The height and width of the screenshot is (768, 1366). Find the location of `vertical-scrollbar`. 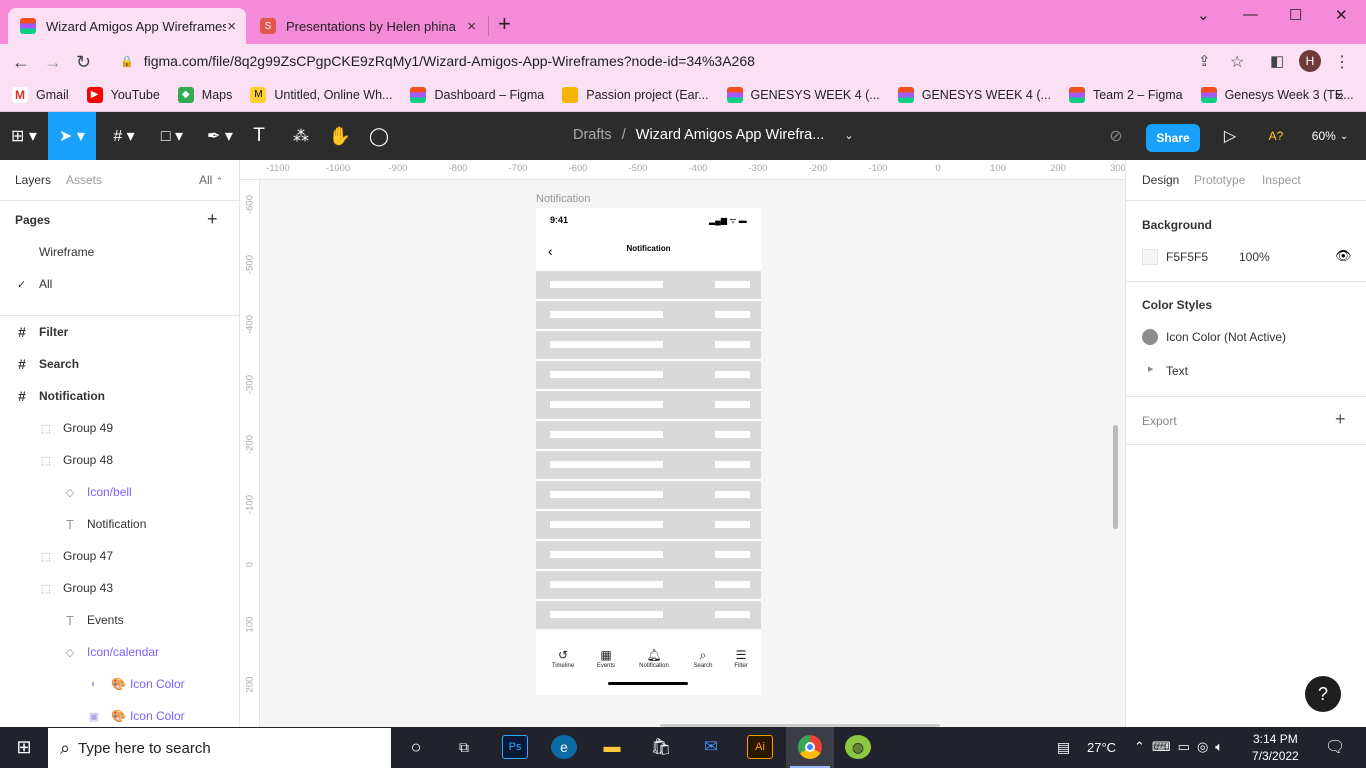

vertical-scrollbar is located at coordinates (1115, 477).